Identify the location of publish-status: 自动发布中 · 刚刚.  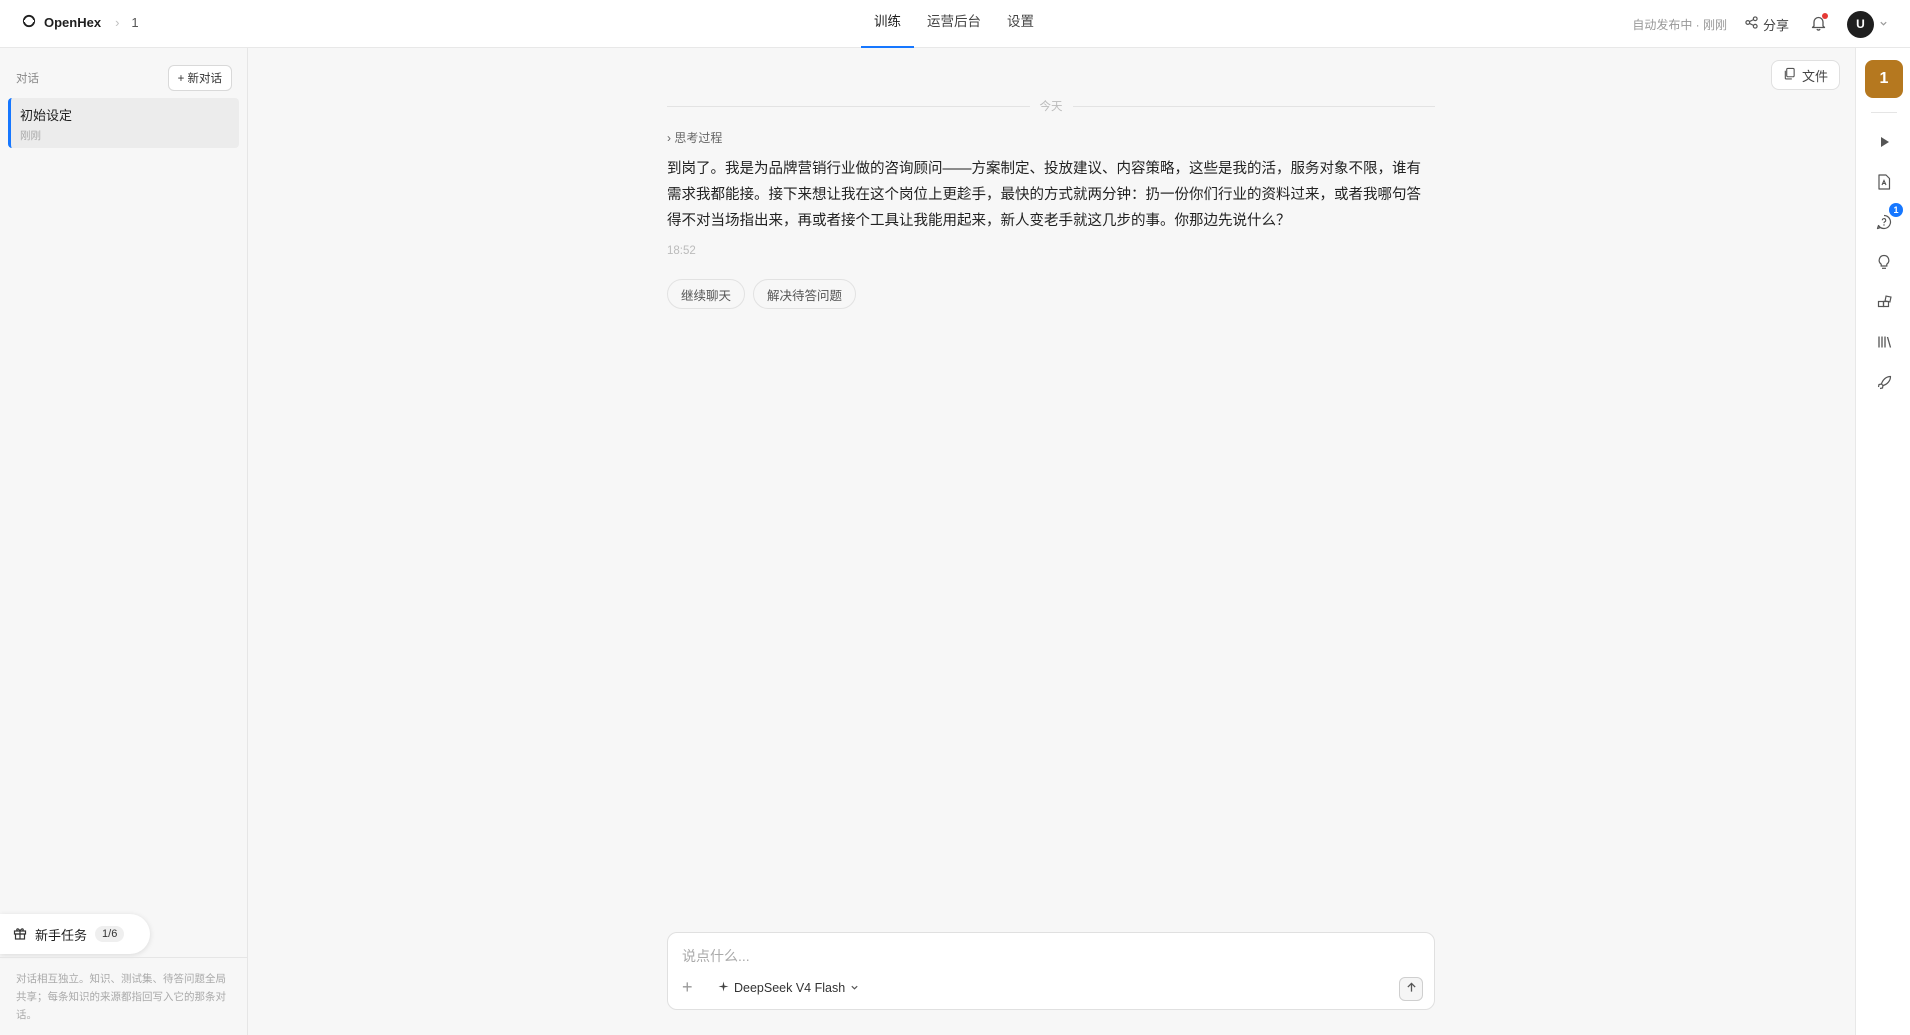
(1679, 24).